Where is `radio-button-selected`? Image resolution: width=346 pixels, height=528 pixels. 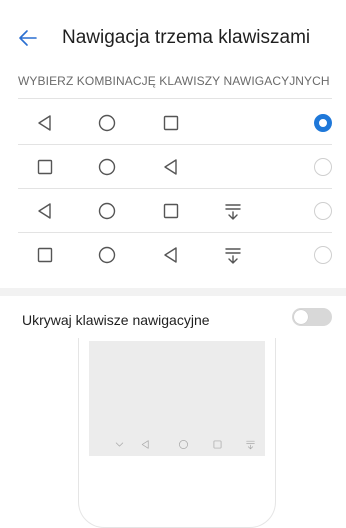 radio-button-selected is located at coordinates (323, 123).